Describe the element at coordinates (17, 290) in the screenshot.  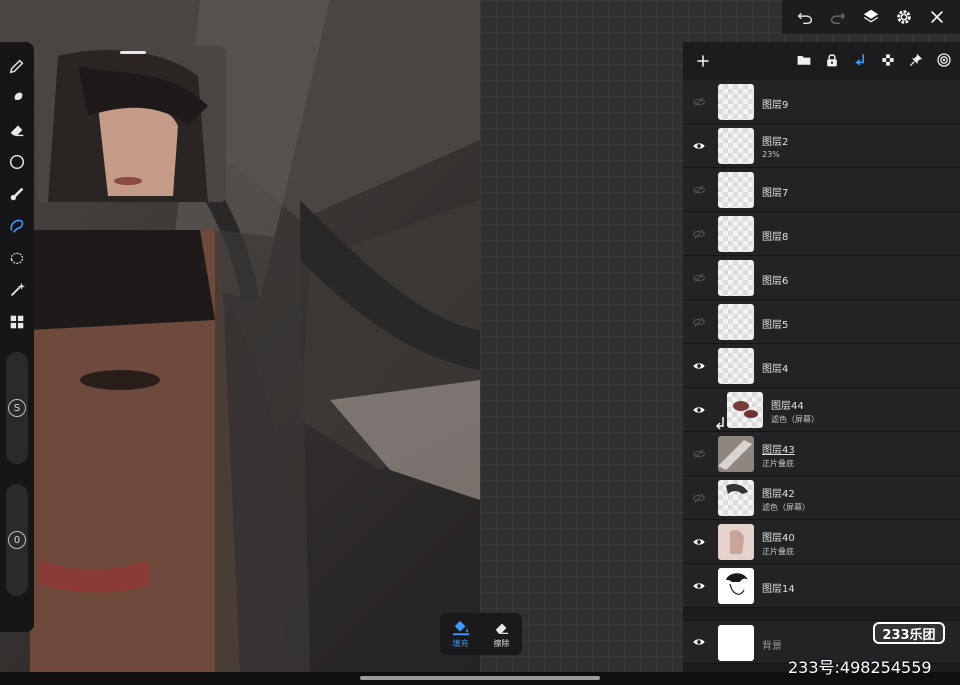
I see `magic-wand-icon` at that location.